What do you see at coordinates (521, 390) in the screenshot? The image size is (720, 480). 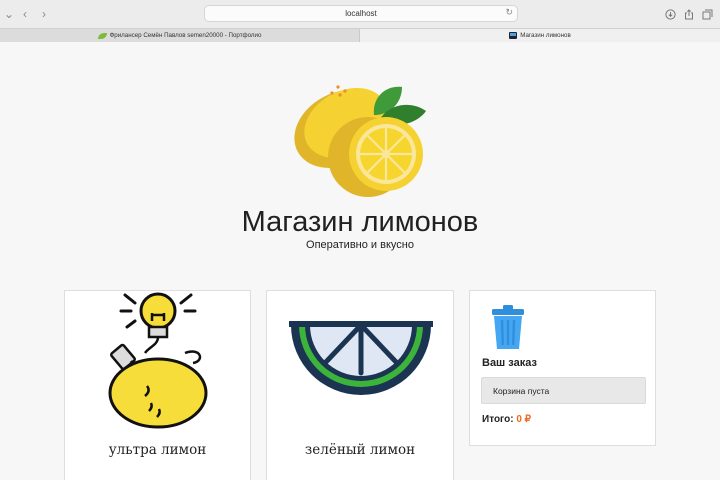 I see `cart-status-text: Корзина пуста` at bounding box center [521, 390].